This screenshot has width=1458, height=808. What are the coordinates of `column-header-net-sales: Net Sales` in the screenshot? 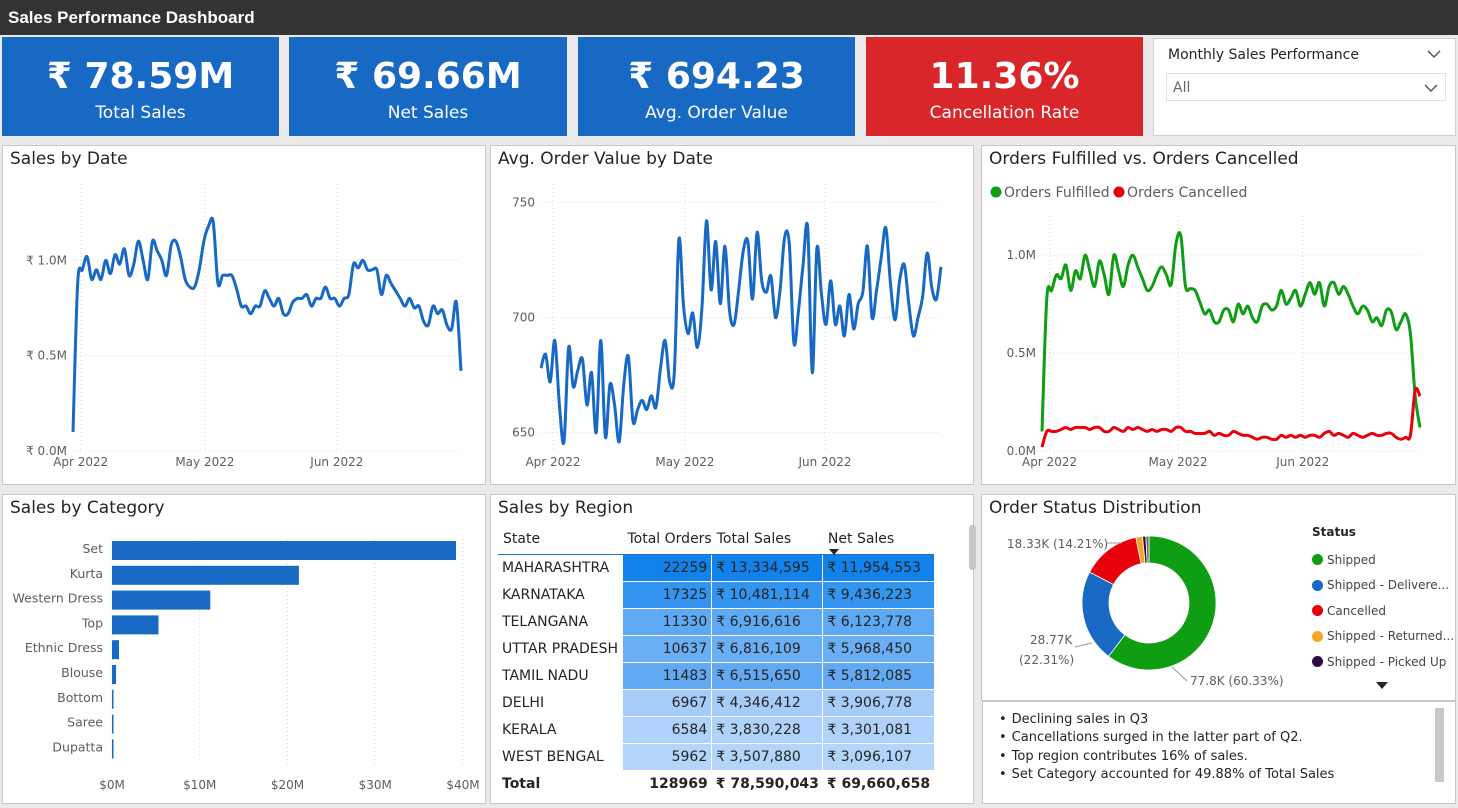 It's located at (878, 539).